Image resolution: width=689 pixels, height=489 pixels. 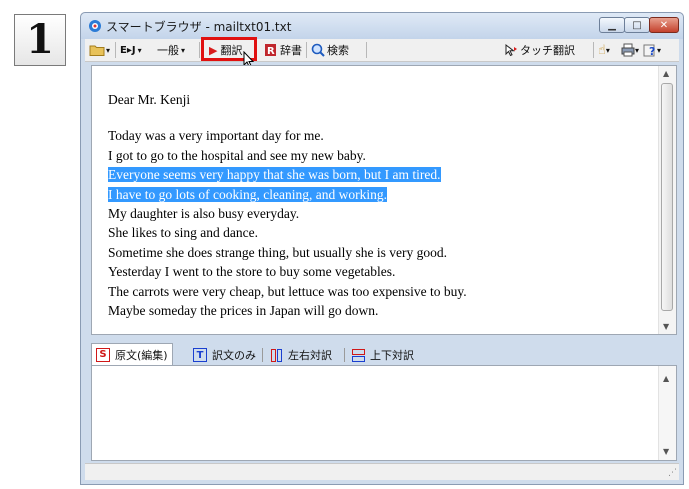 I want to click on direction-dropdown: E▸J ▾, so click(x=131, y=50).